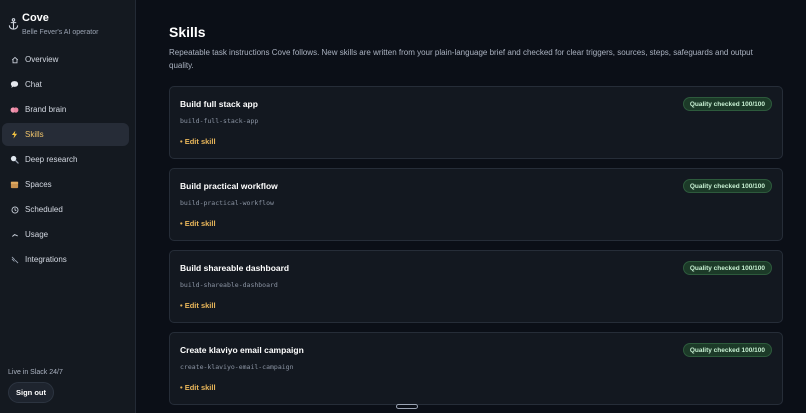  I want to click on sidebar-item-overview: Overview, so click(65, 59).